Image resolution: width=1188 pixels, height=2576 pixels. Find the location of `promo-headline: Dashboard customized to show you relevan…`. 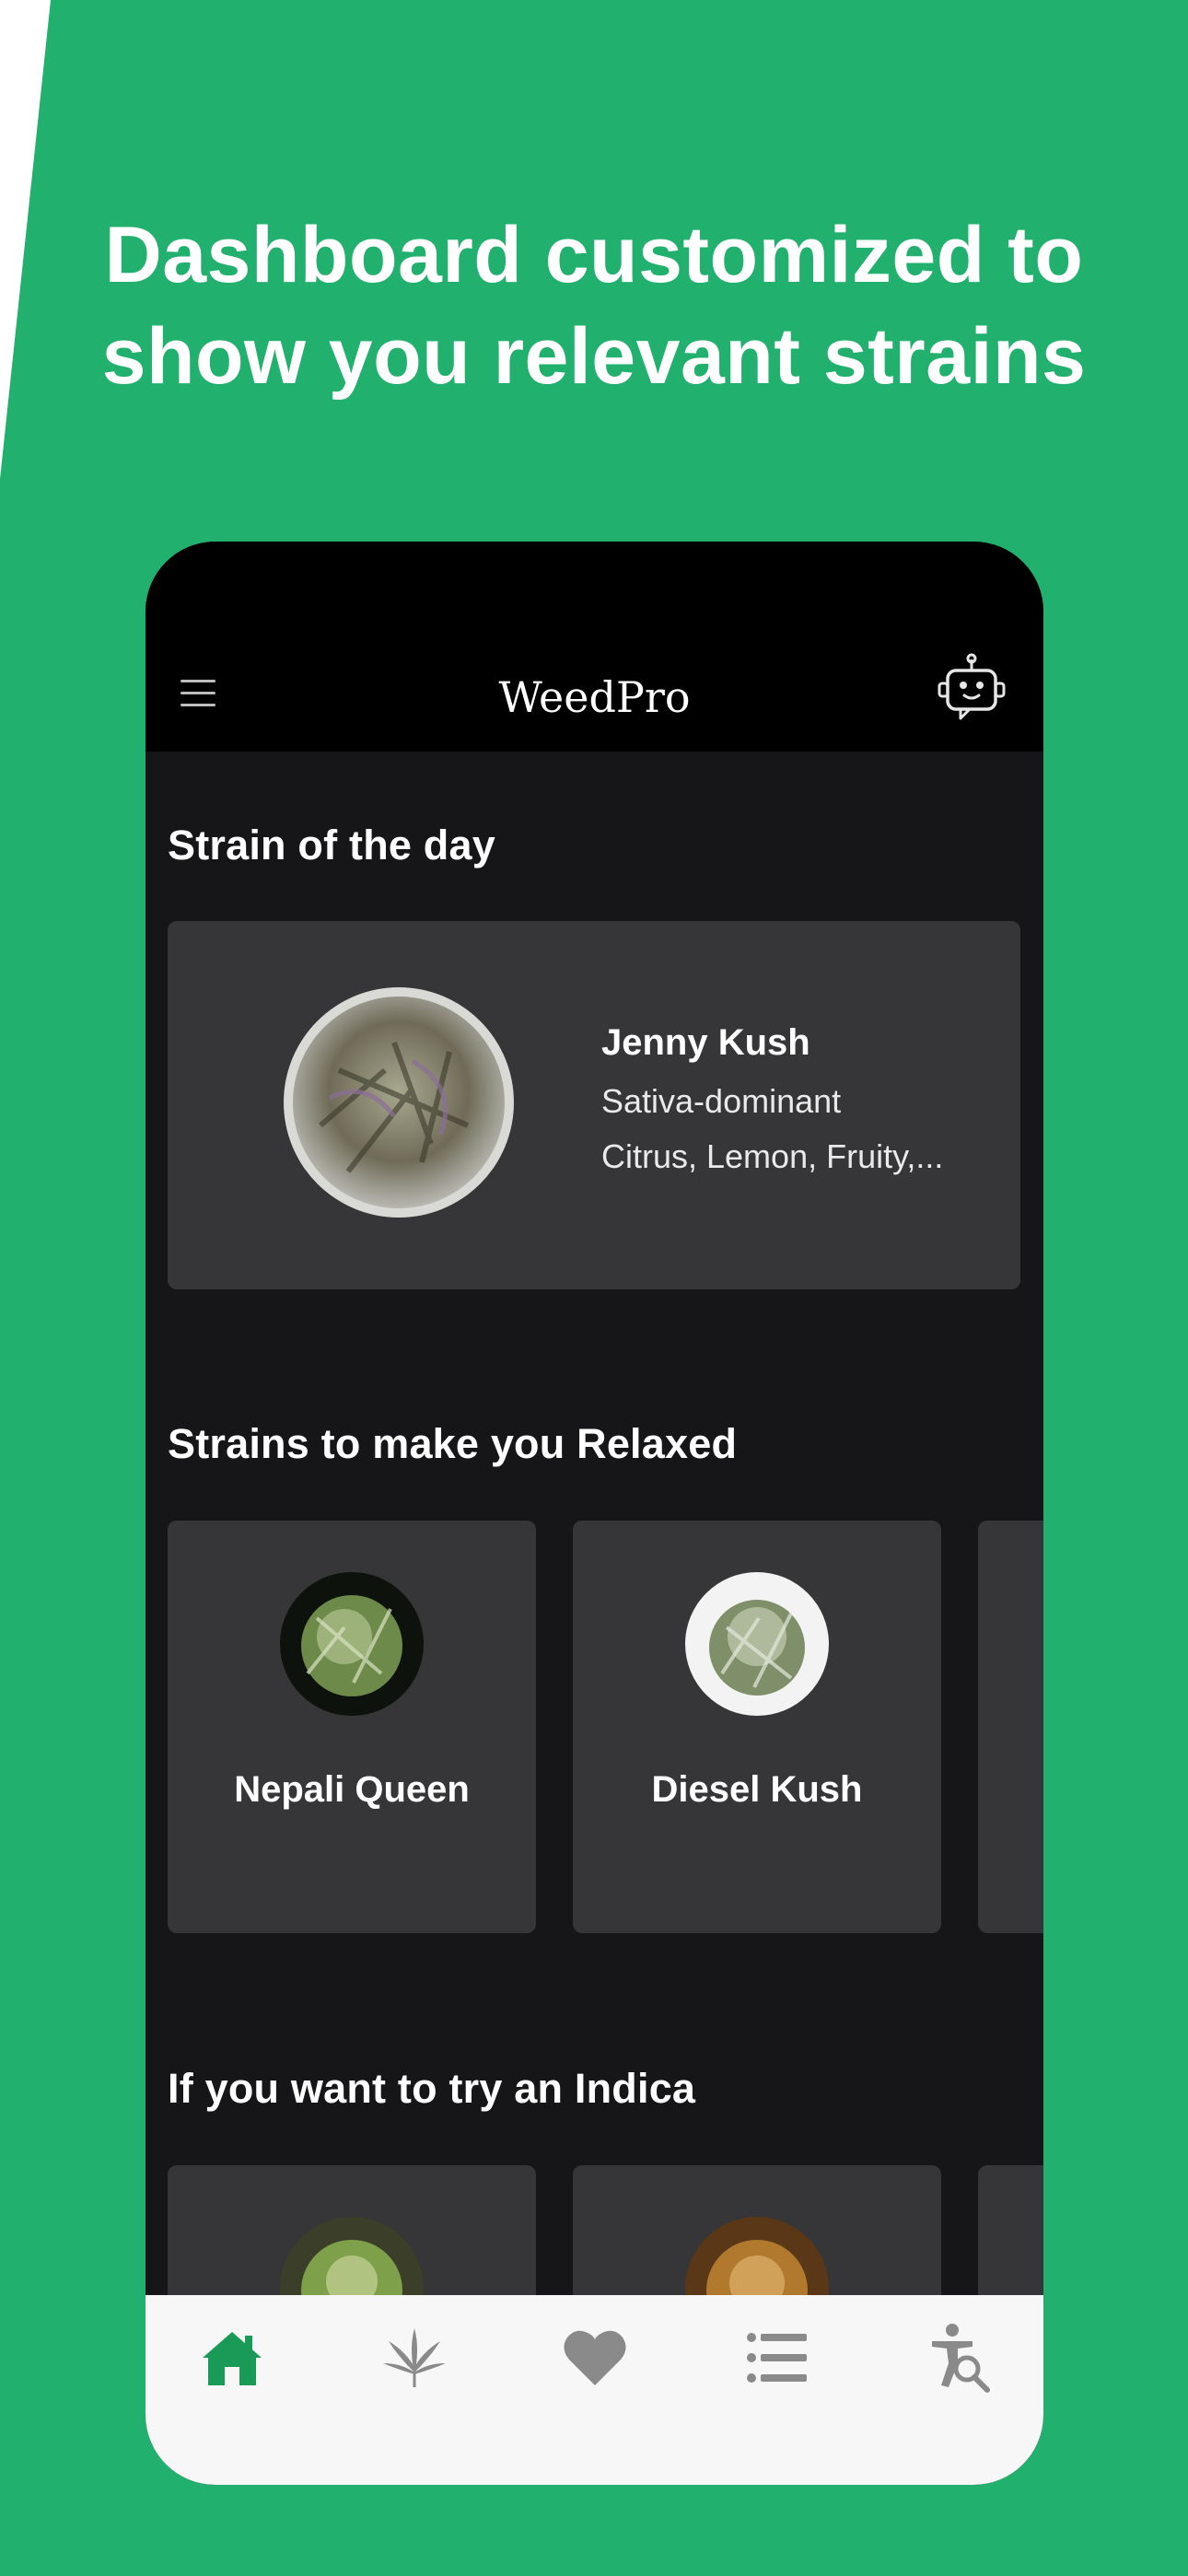

promo-headline: Dashboard customized to show you relevan… is located at coordinates (594, 305).